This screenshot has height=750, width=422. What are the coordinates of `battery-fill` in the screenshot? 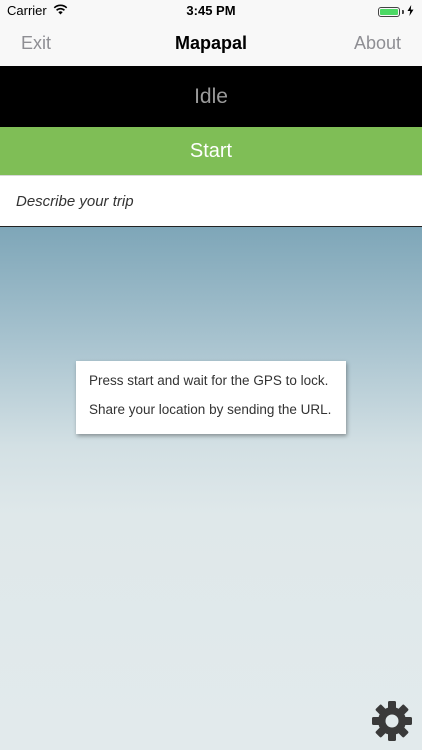 It's located at (389, 11).